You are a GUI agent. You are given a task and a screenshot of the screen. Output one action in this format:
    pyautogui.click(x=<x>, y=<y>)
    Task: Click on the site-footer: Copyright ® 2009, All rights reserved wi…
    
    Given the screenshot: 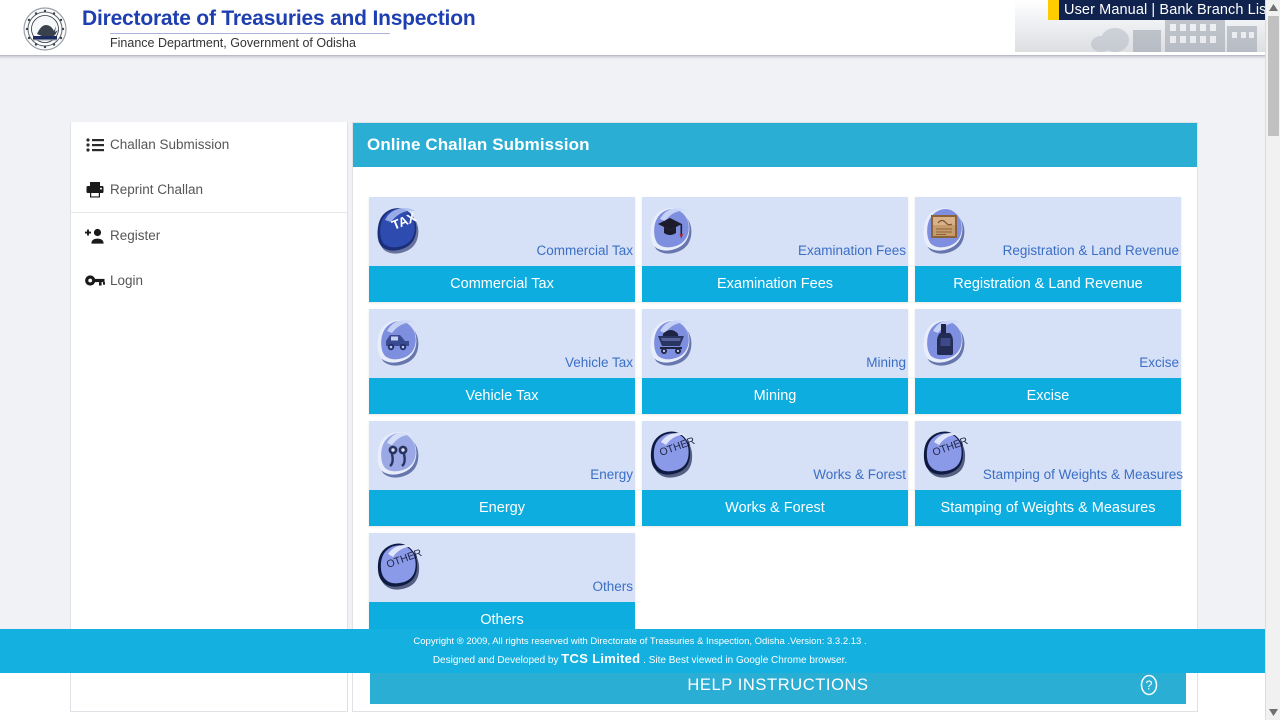 What is the action you would take?
    pyautogui.click(x=640, y=651)
    